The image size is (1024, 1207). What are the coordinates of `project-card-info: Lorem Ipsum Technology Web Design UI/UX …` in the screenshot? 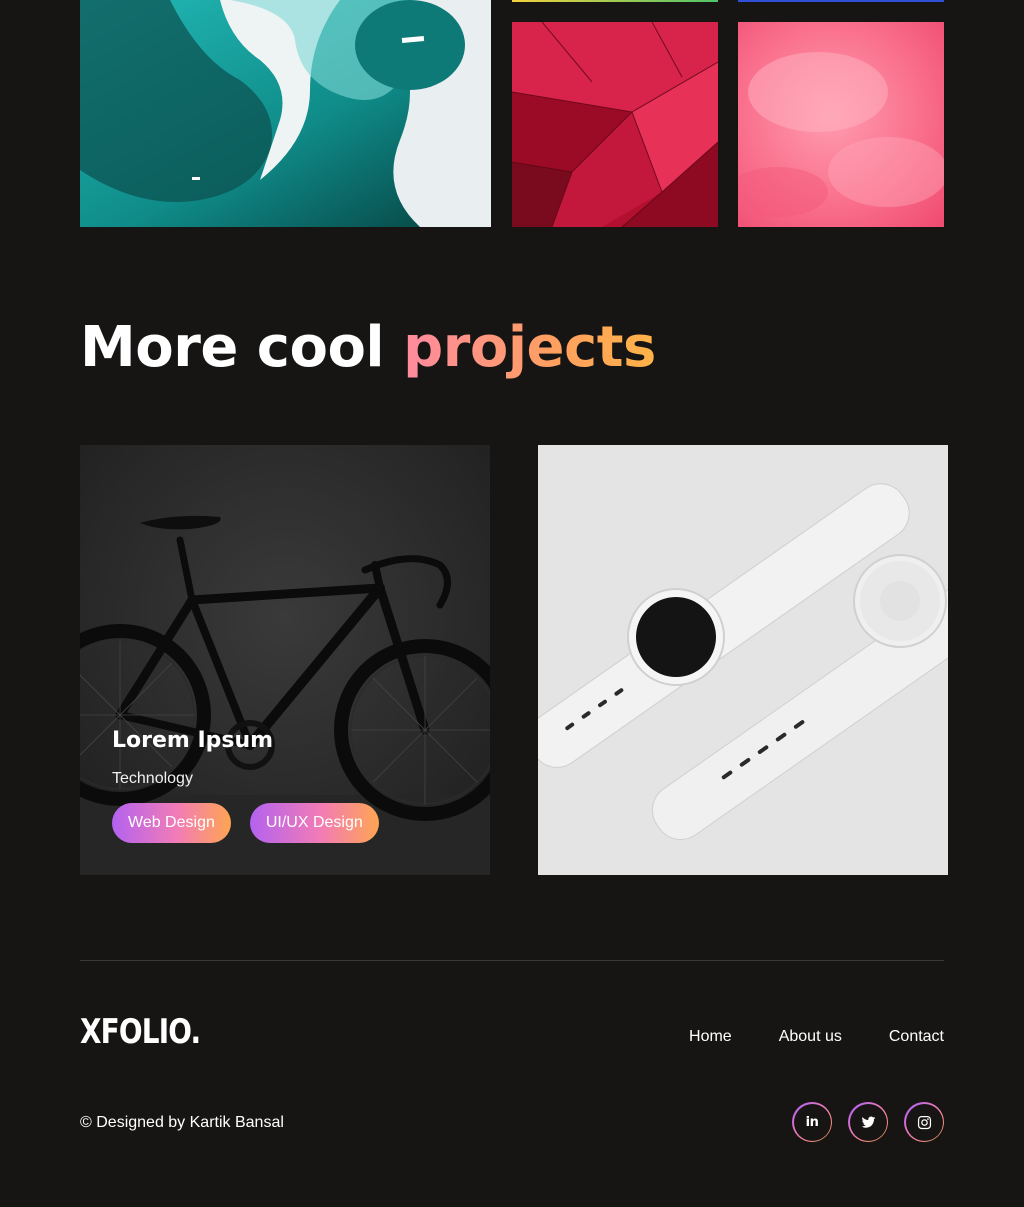 It's located at (245, 785).